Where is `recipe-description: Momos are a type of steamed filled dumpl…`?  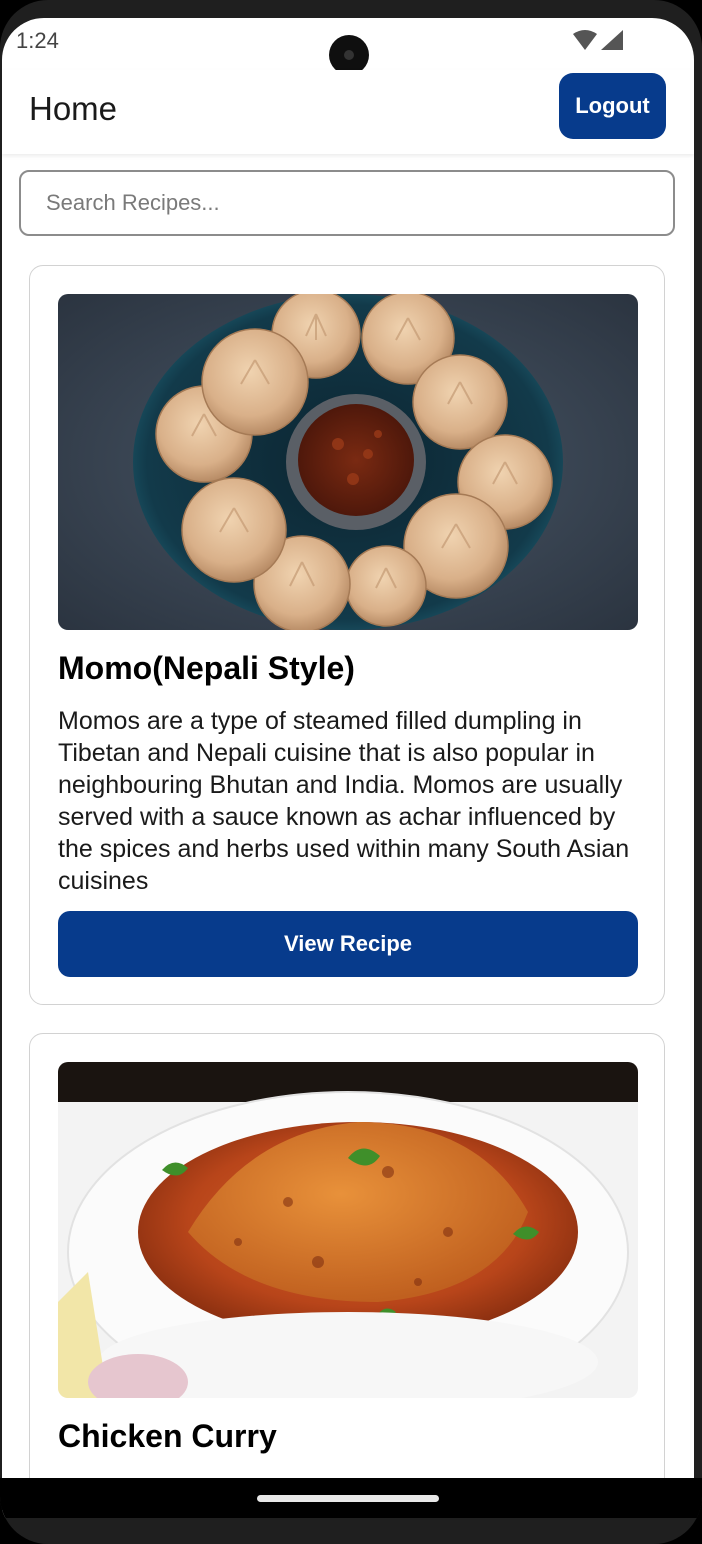 recipe-description: Momos are a type of steamed filled dumpl… is located at coordinates (344, 801).